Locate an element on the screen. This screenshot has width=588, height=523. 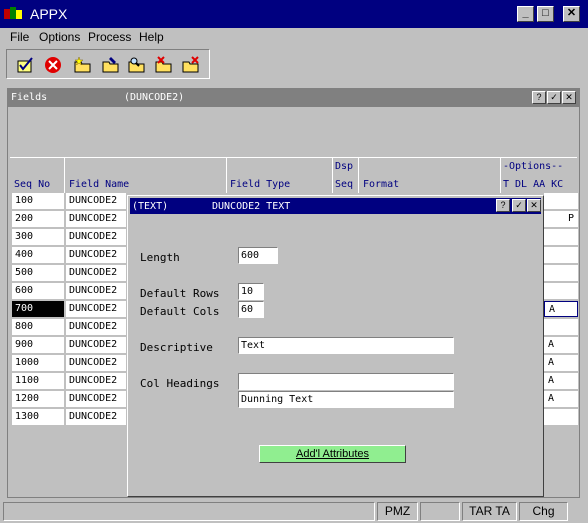
menu-process: Process is located at coordinates (109, 37).